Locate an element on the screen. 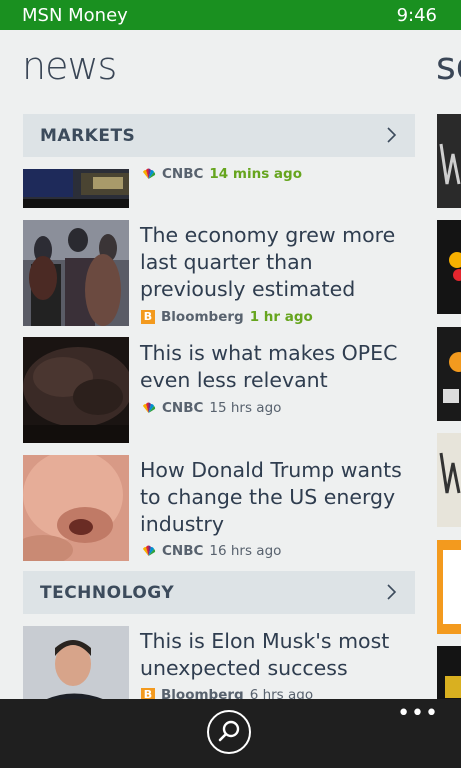 This screenshot has width=461, height=768. article-meta: CNBC 15 hrs ago is located at coordinates (211, 408).